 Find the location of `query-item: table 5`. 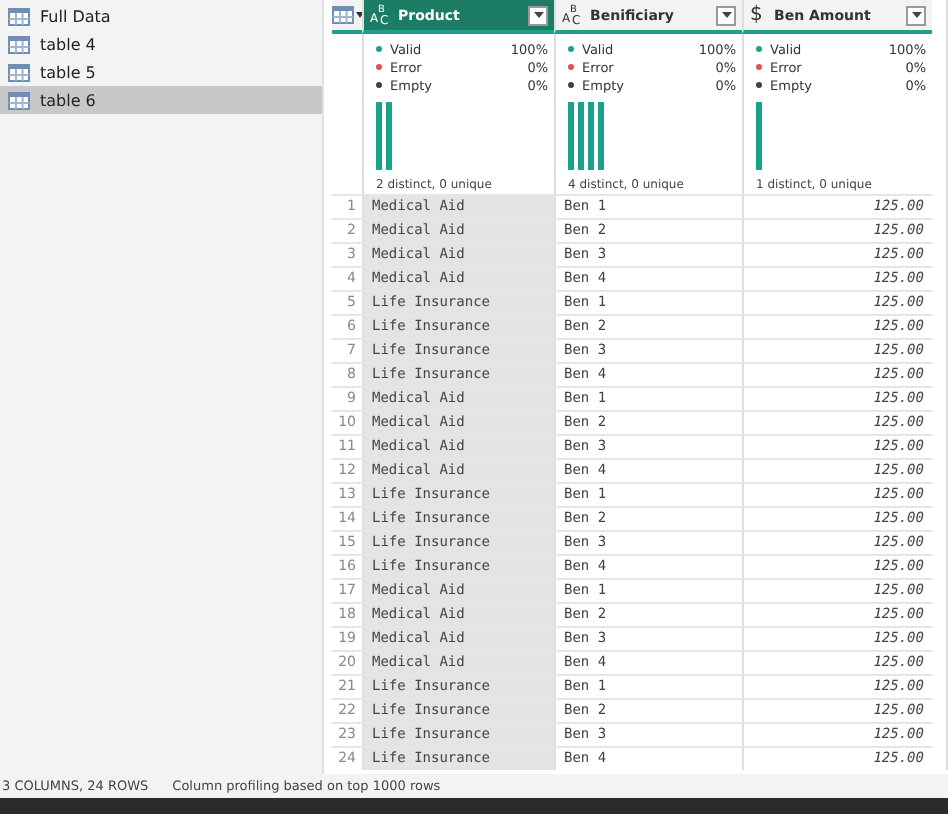

query-item: table 5 is located at coordinates (161, 72).